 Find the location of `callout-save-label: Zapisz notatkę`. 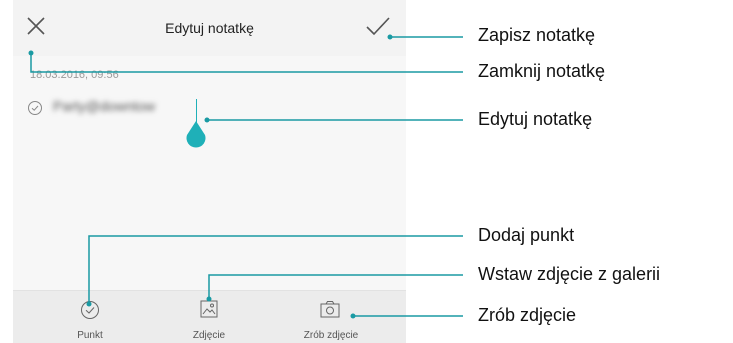

callout-save-label: Zapisz notatkę is located at coordinates (537, 35).